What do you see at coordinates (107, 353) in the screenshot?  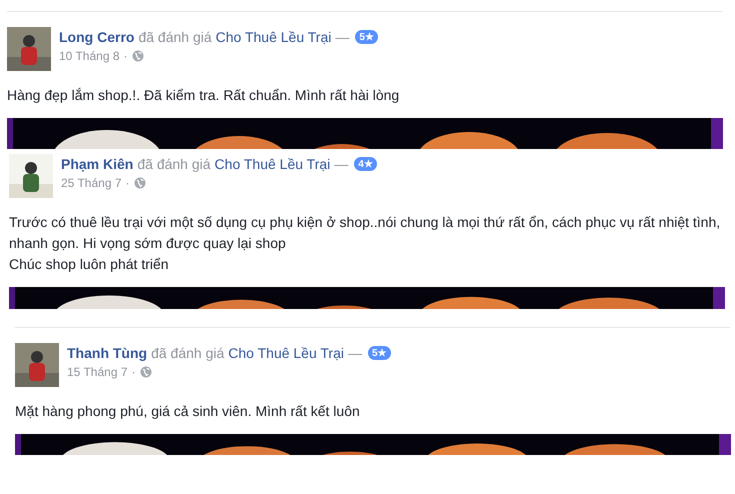 I see `author-link: Thanh Tùng` at bounding box center [107, 353].